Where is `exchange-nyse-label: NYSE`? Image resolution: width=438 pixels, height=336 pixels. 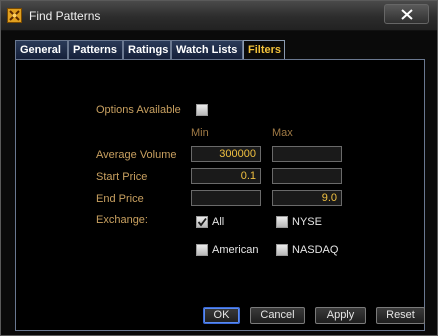
exchange-nyse-label: NYSE is located at coordinates (307, 222).